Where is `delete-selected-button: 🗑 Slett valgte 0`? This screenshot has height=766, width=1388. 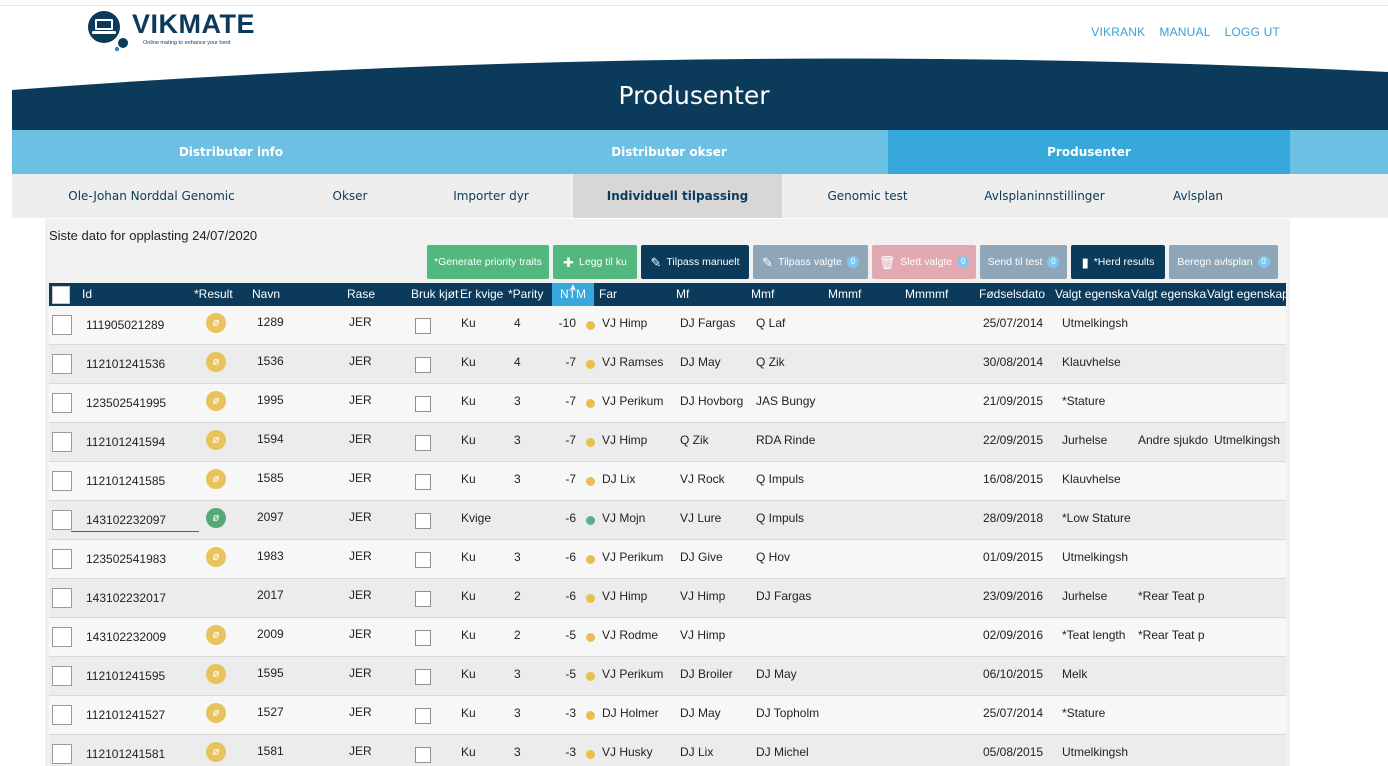
delete-selected-button: 🗑 Slett valgte 0 is located at coordinates (924, 262).